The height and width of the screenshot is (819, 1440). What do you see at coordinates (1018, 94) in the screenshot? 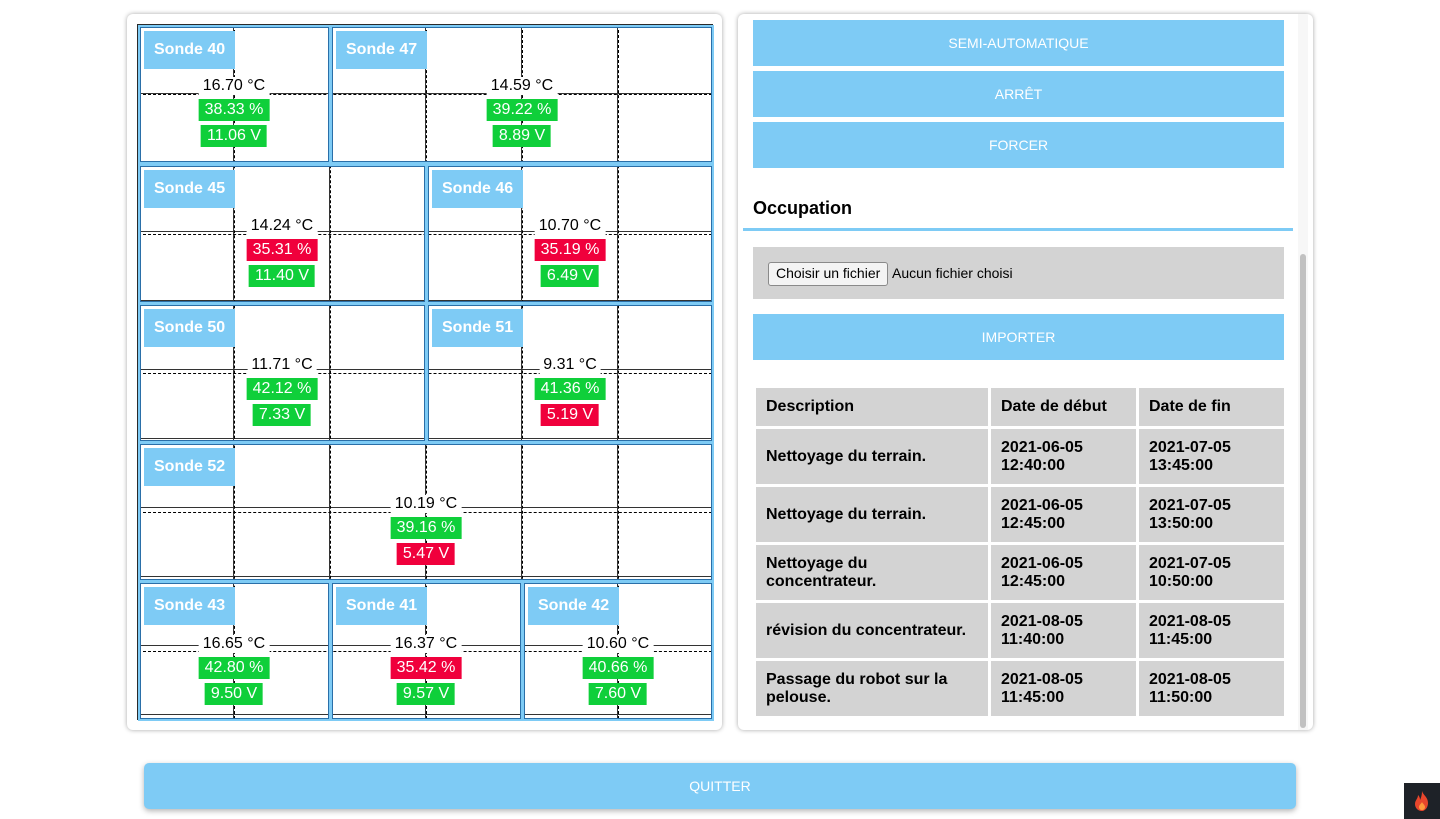
I see `stop-button: ARRÊT` at bounding box center [1018, 94].